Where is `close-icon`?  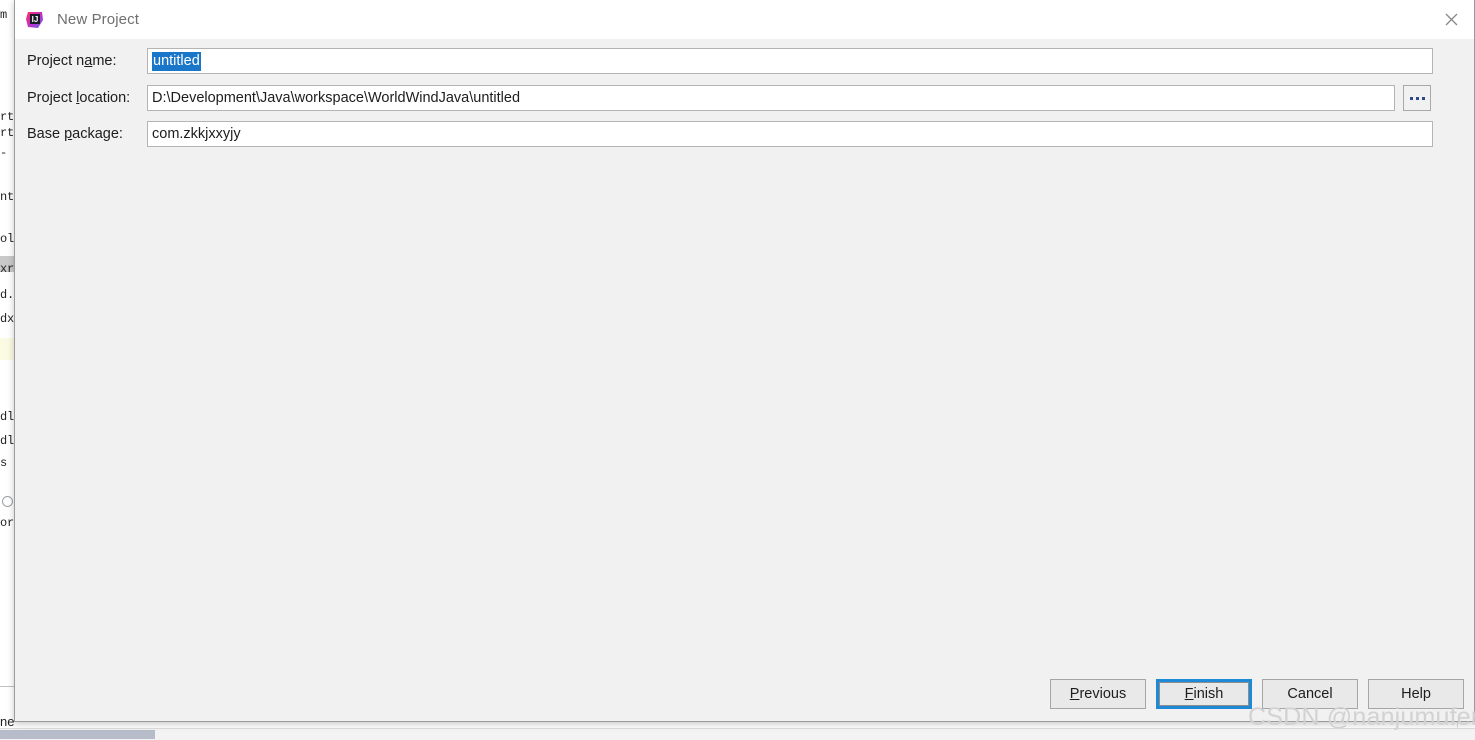
close-icon is located at coordinates (1451, 19).